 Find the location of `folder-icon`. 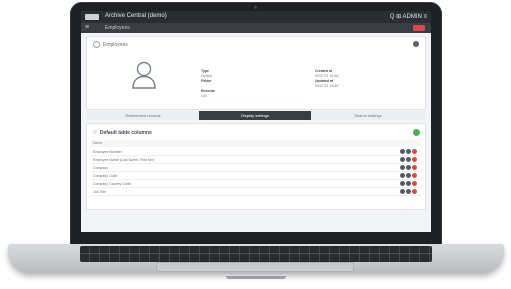

folder-icon is located at coordinates (96, 44).